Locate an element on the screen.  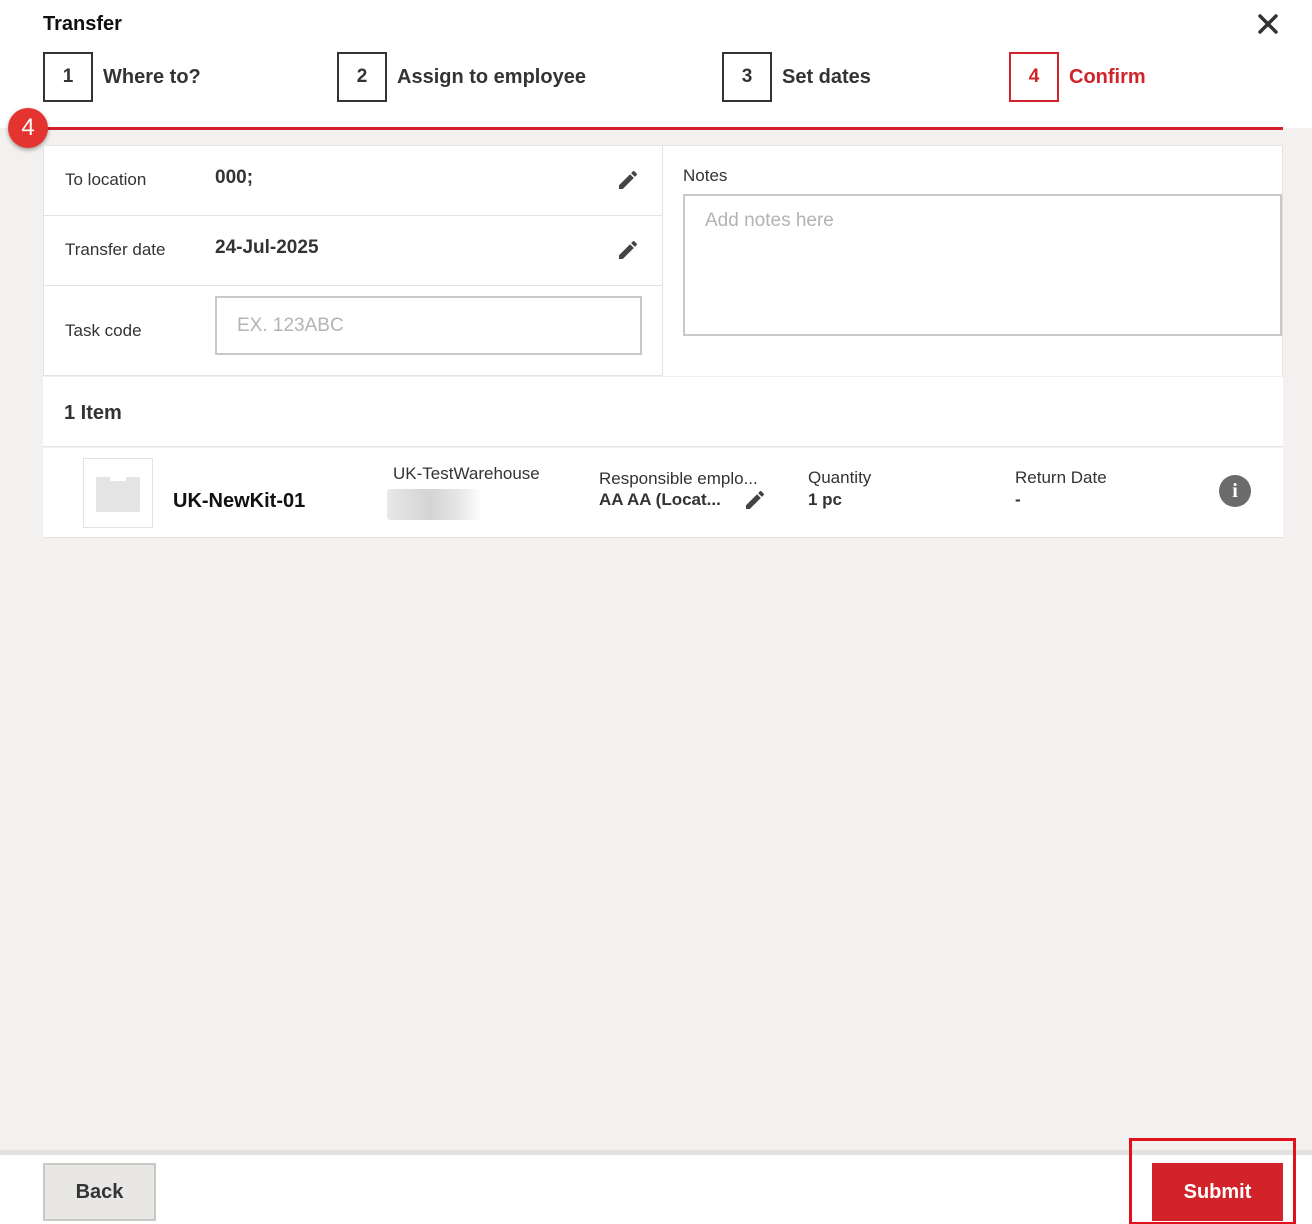
task-code-row: Task code is located at coordinates (353, 331).